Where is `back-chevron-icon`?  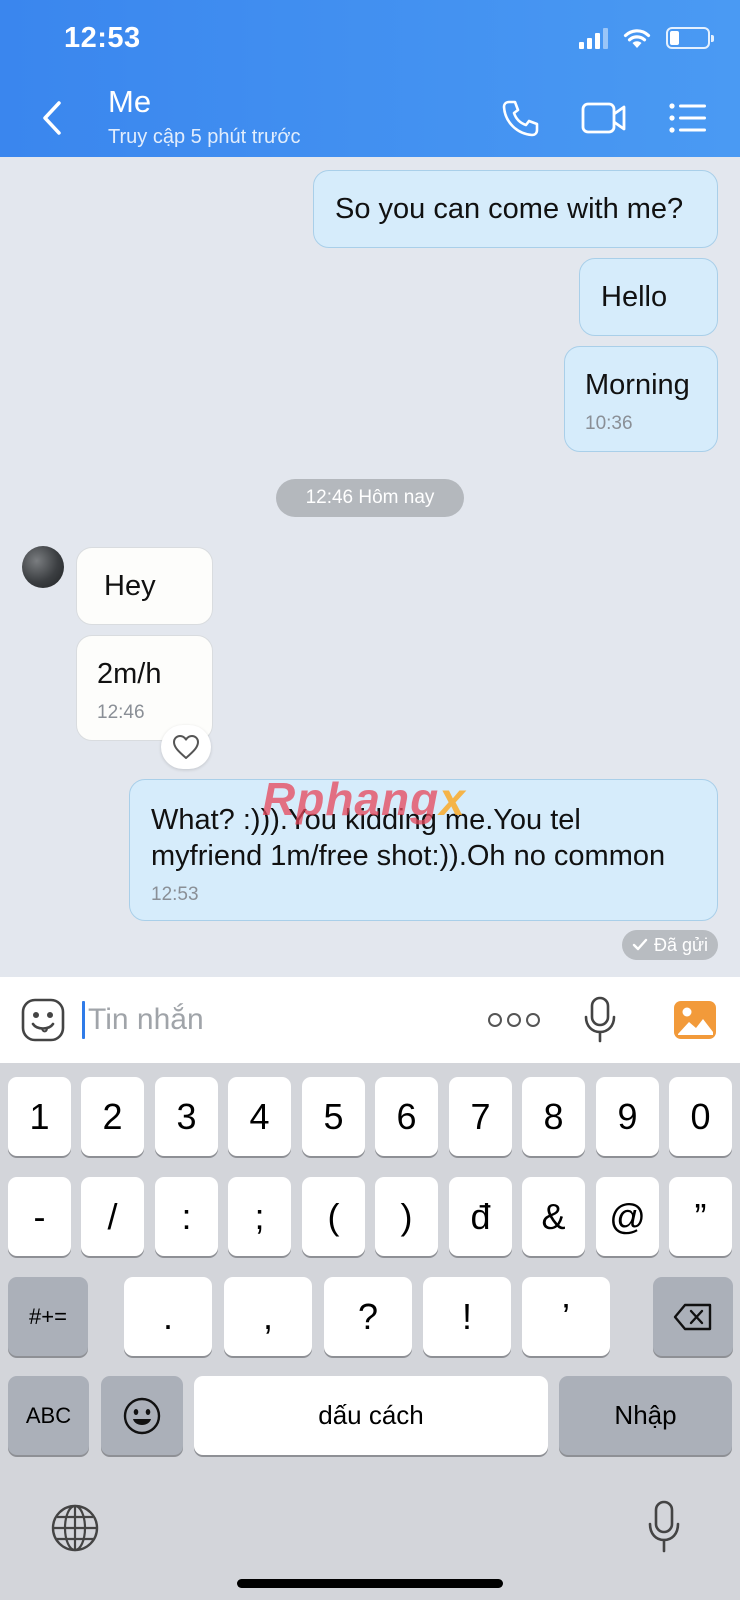
back-chevron-icon is located at coordinates (52, 118).